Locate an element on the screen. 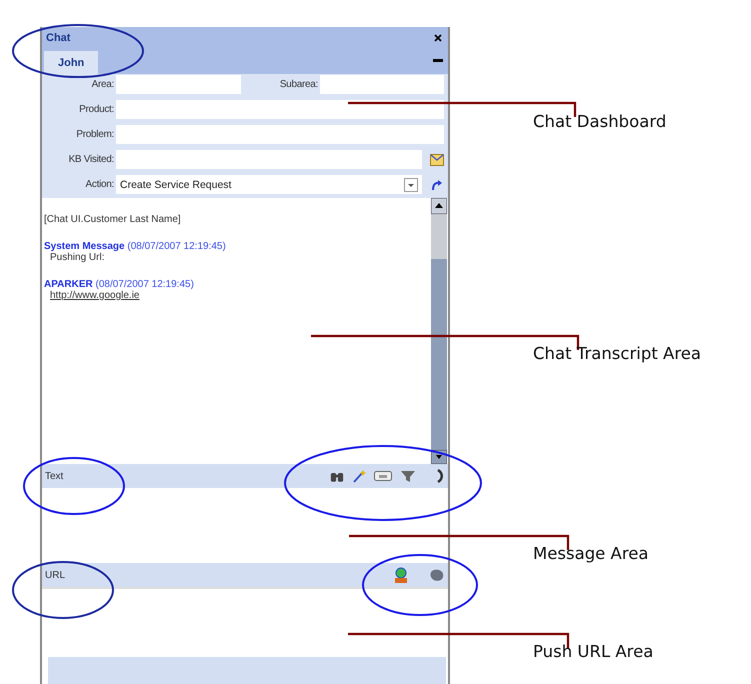  field-label: Area: is located at coordinates (102, 84).